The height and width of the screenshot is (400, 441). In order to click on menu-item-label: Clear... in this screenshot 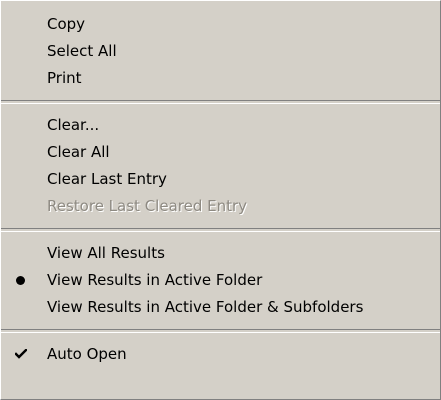, I will do `click(73, 125)`.